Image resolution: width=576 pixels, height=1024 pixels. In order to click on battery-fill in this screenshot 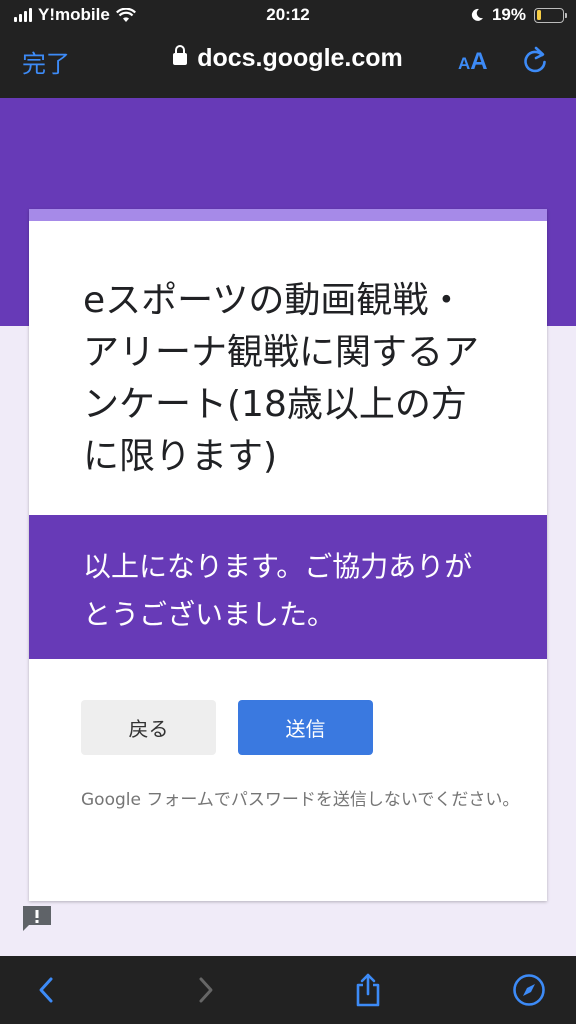, I will do `click(539, 15)`.